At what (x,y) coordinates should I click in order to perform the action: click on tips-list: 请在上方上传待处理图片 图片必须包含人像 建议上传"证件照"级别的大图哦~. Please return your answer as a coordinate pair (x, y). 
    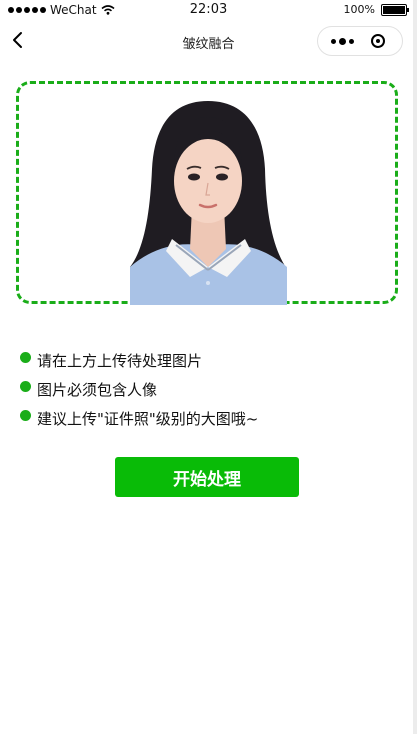
    Looking at the image, I should click on (139, 389).